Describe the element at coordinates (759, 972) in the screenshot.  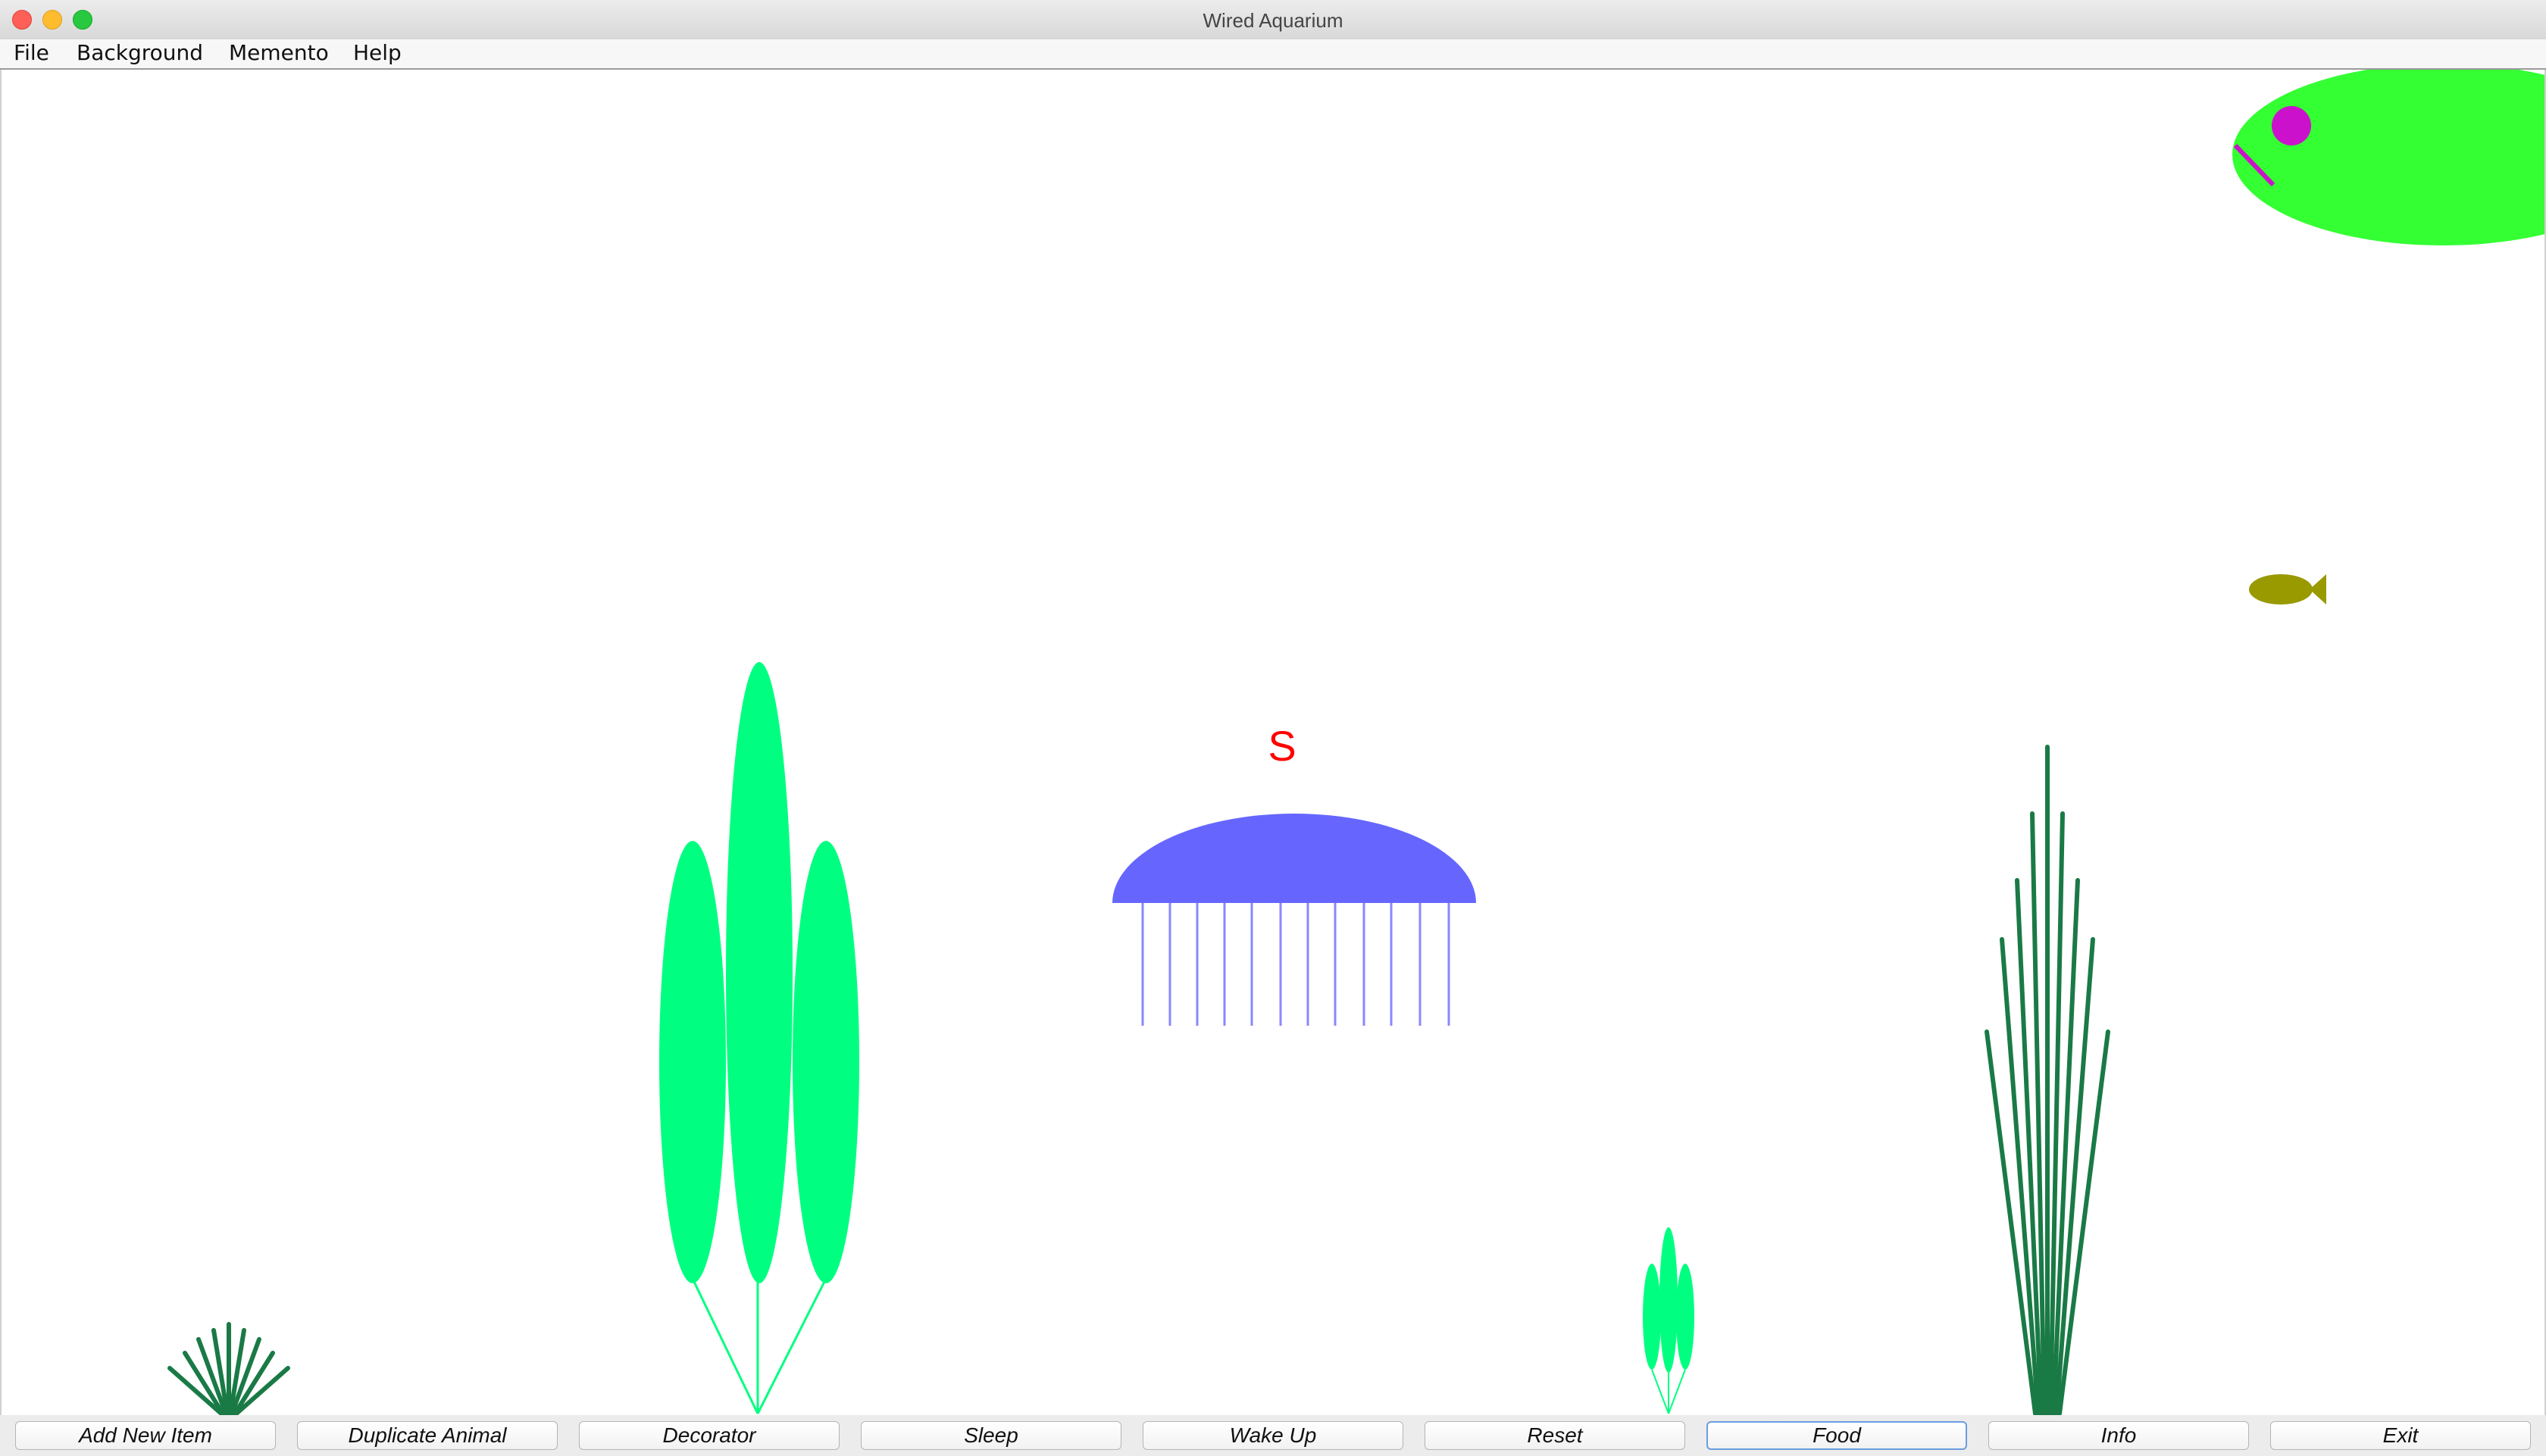
I see `tall-plant-leaf-center` at that location.